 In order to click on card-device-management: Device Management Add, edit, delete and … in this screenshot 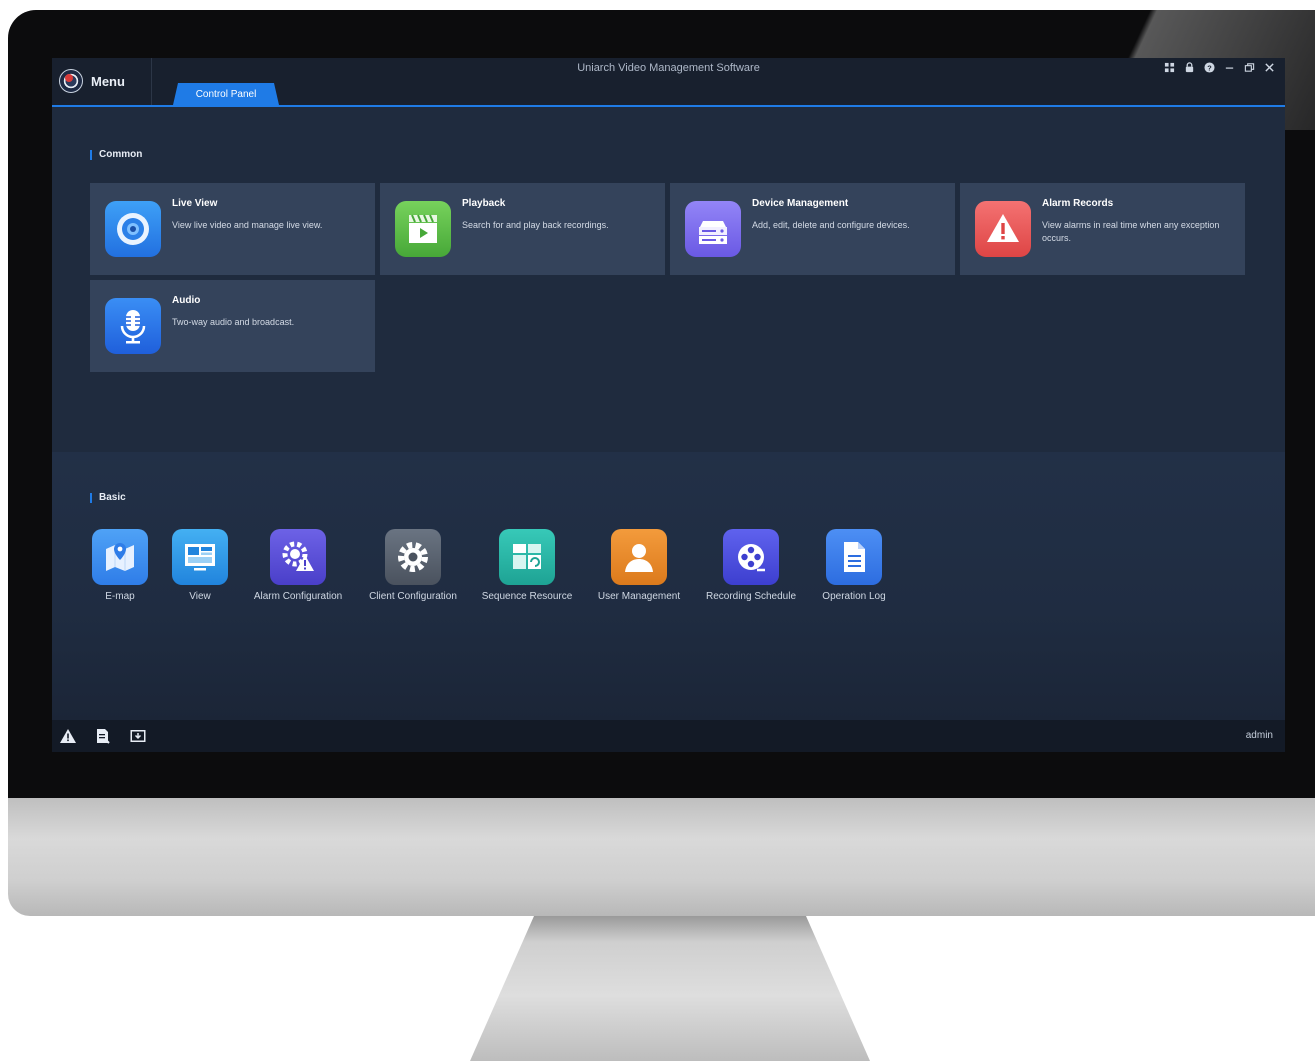, I will do `click(812, 229)`.